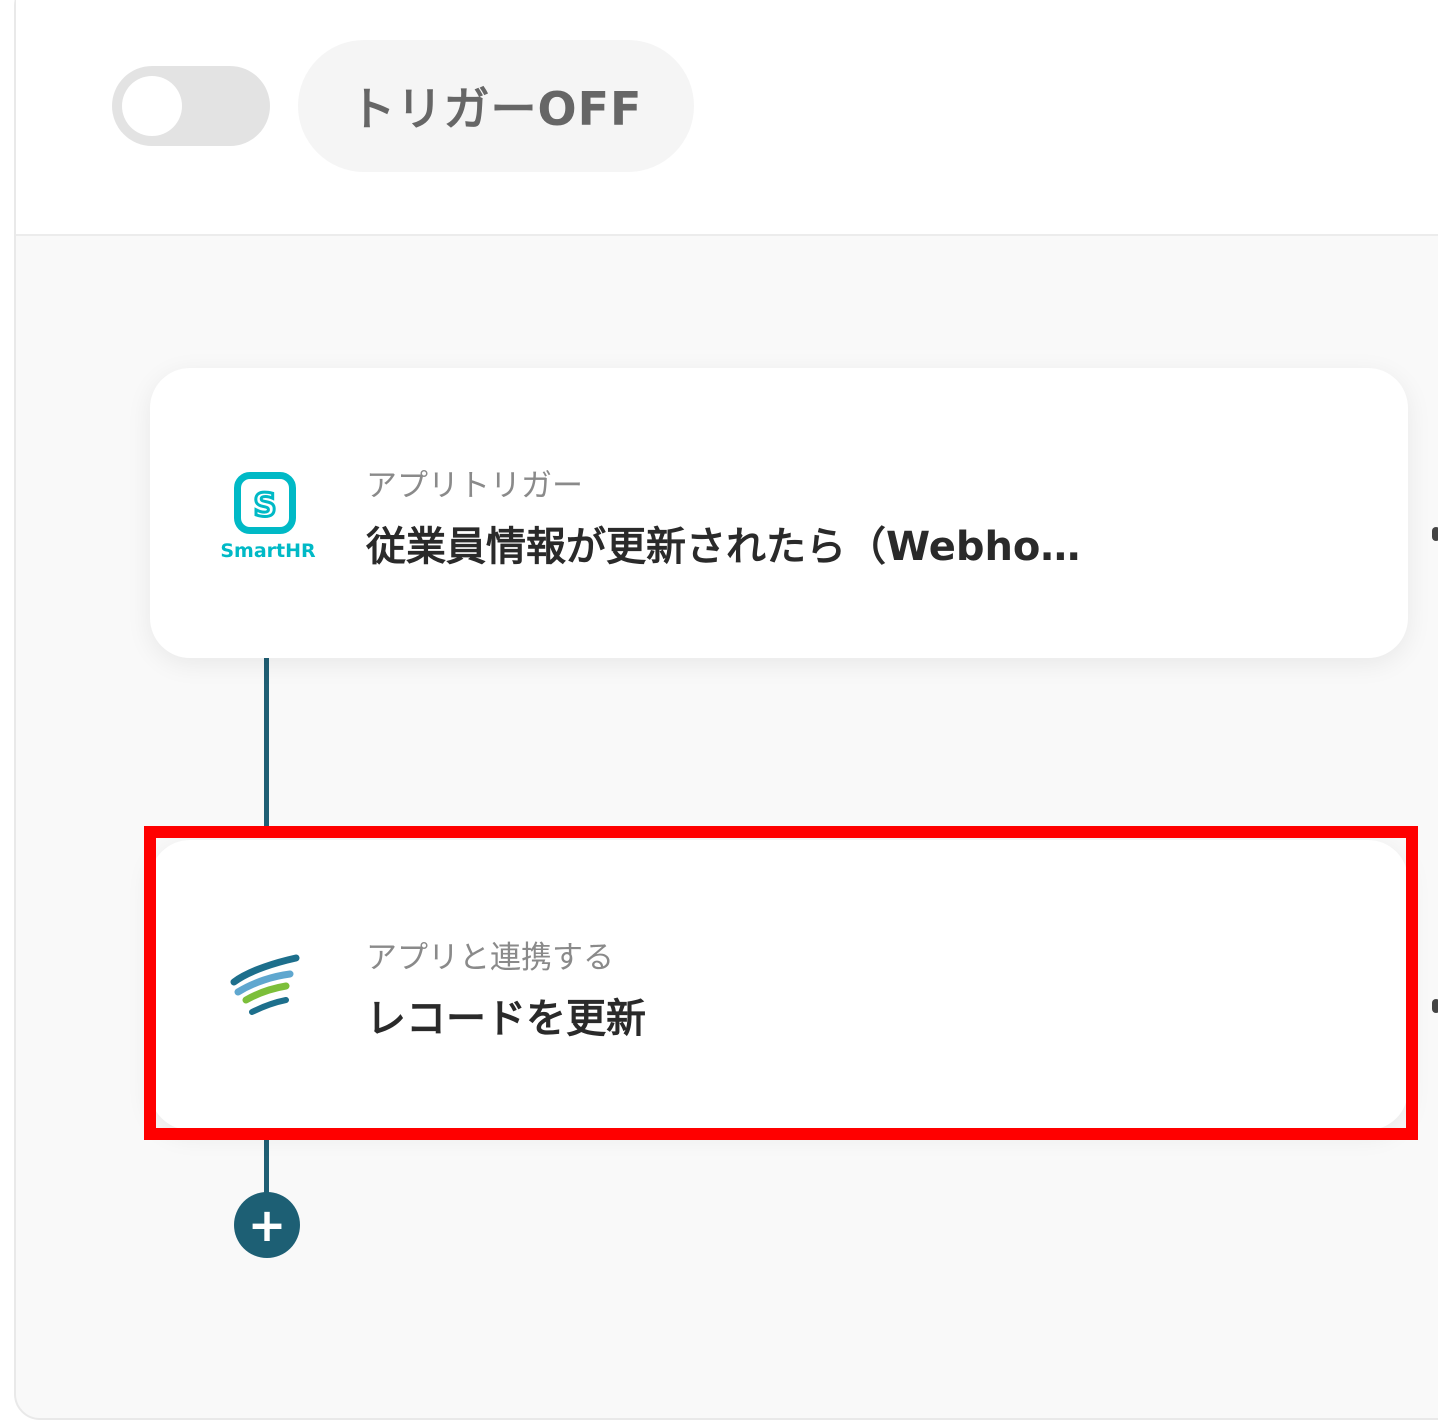  I want to click on smarthr-logo-mark: S, so click(265, 503).